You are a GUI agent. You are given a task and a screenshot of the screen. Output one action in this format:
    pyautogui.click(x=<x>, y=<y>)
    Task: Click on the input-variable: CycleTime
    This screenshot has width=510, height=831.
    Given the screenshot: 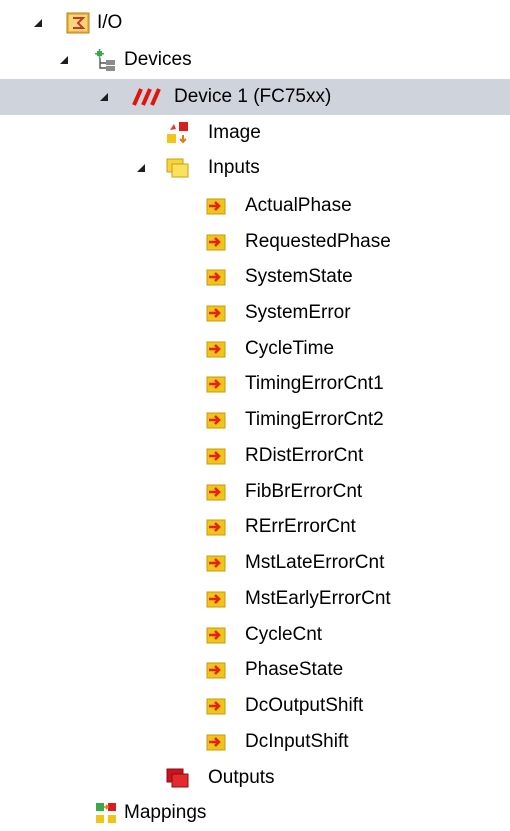 What is the action you would take?
    pyautogui.click(x=255, y=349)
    